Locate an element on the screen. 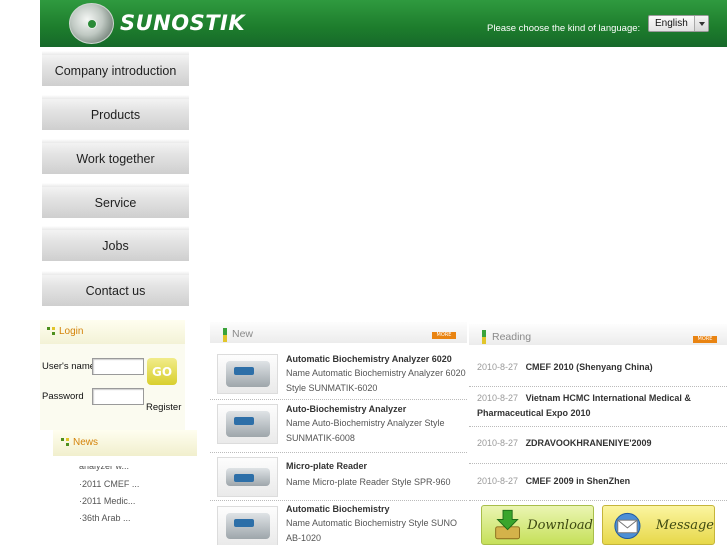  password-input is located at coordinates (118, 396).